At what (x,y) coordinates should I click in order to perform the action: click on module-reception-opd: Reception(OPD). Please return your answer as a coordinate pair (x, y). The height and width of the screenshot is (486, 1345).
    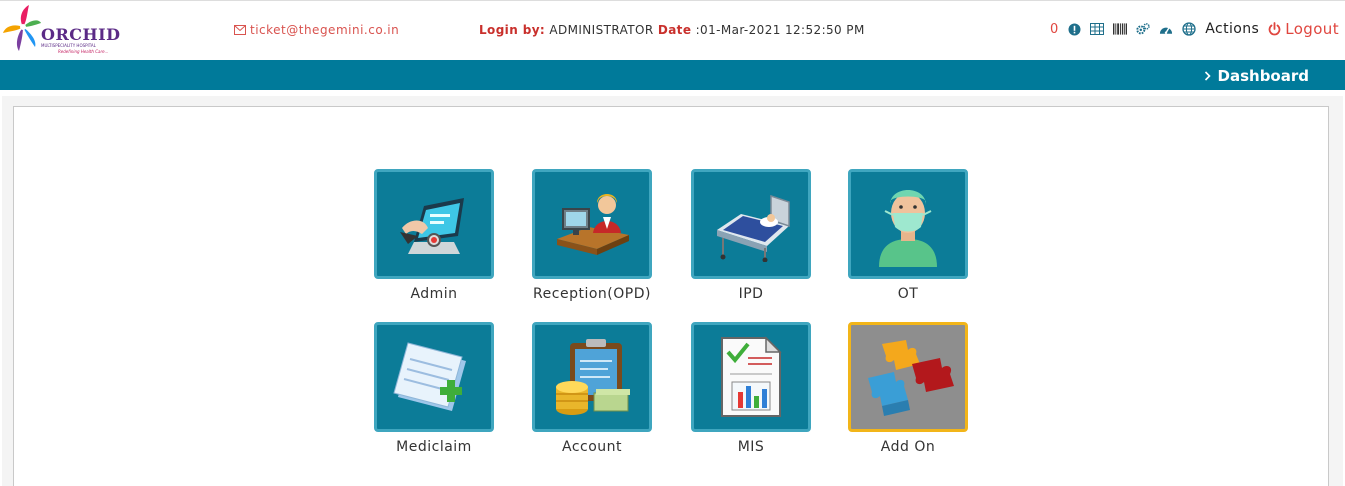
    Looking at the image, I should click on (592, 235).